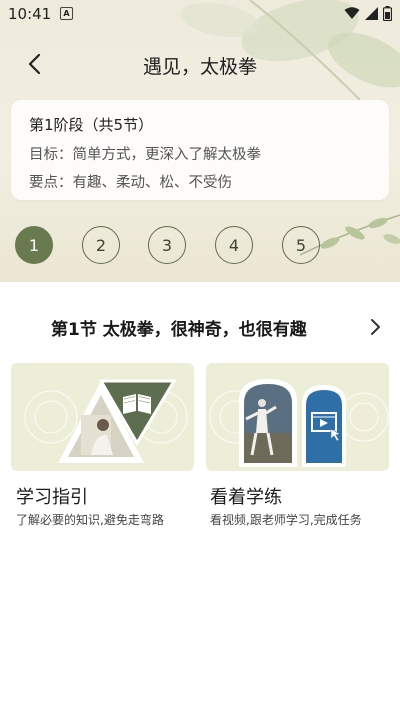 The image size is (400, 711). I want to click on step-2-button: 2, so click(101, 245).